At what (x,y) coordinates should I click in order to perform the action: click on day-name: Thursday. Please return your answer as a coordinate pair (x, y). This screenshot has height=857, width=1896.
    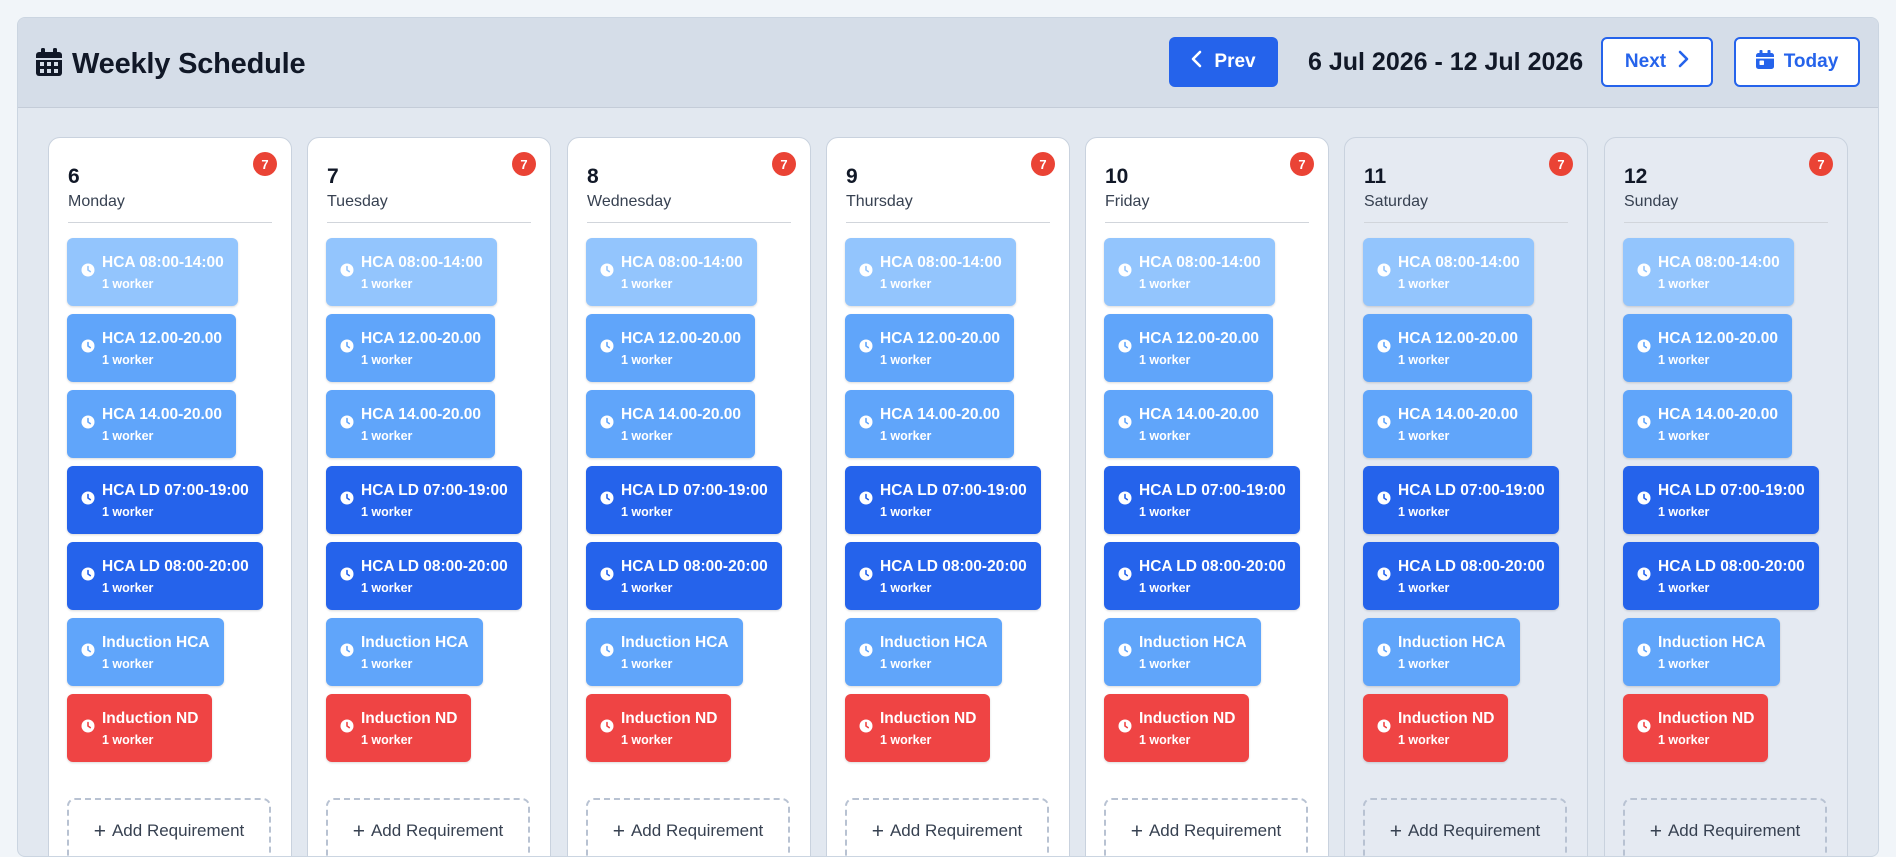
    Looking at the image, I should click on (879, 201).